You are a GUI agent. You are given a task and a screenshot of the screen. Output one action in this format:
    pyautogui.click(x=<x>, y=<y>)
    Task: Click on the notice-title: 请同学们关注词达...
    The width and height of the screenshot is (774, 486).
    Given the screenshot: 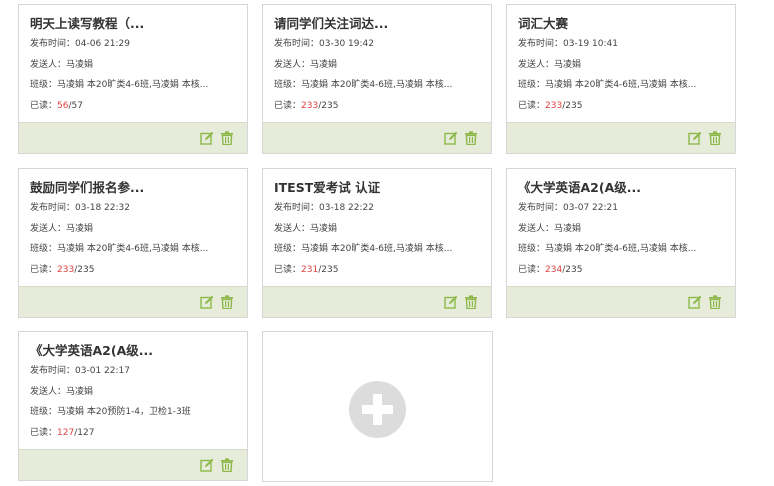 What is the action you would take?
    pyautogui.click(x=382, y=24)
    